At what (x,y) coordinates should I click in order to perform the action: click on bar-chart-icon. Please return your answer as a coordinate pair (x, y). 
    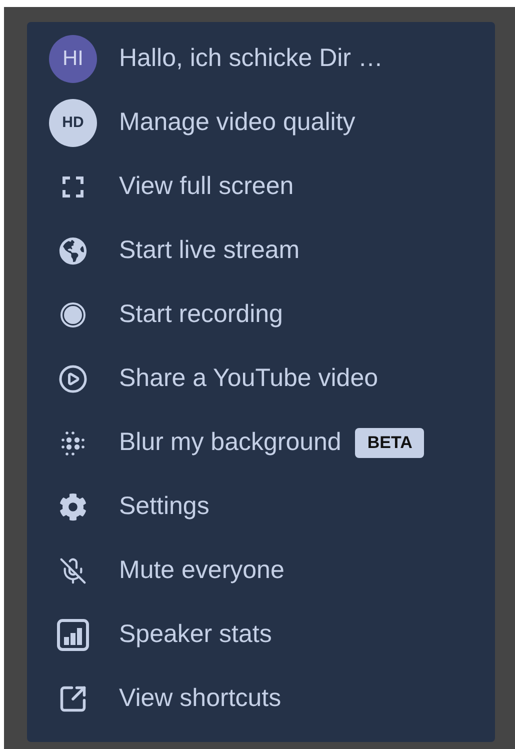
    Looking at the image, I should click on (73, 635).